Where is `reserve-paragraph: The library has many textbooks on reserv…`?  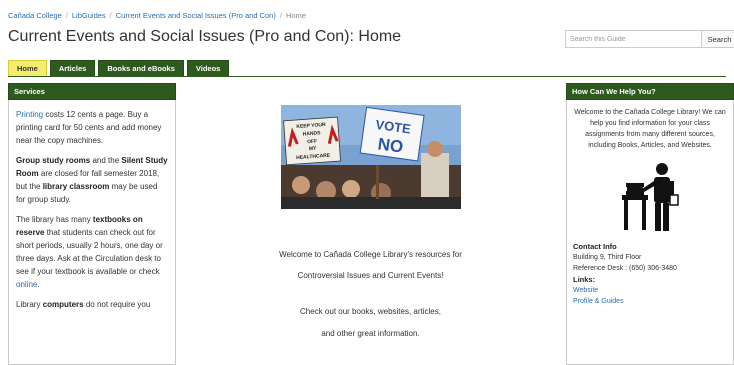
reserve-paragraph: The library has many textbooks on reserv… is located at coordinates (92, 252).